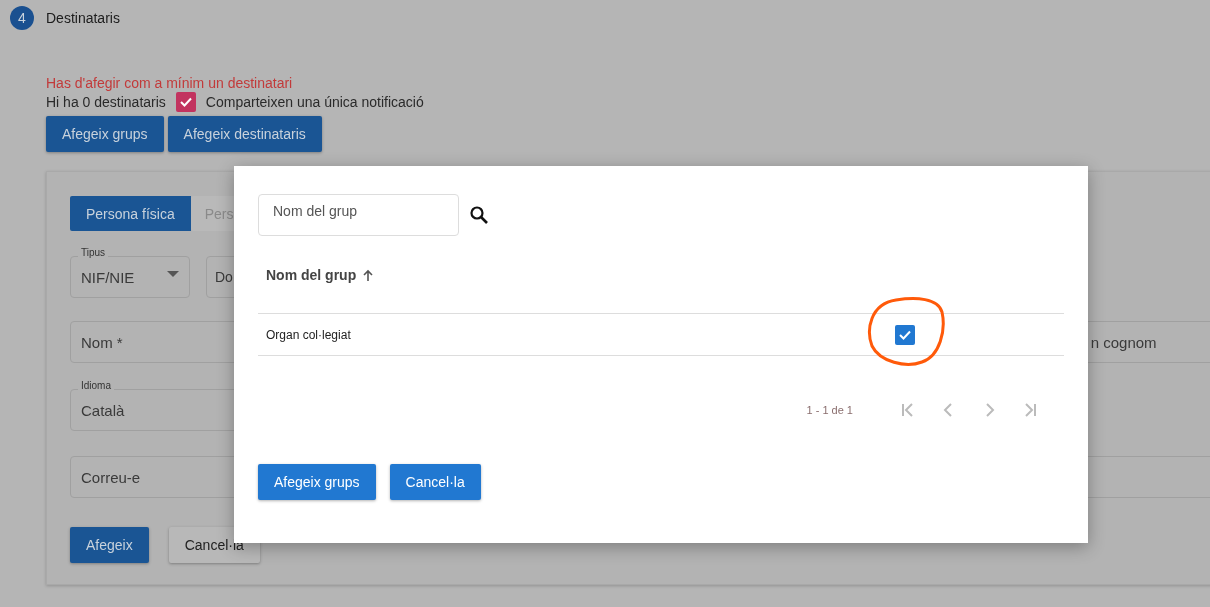 The image size is (1210, 607). What do you see at coordinates (170, 83) in the screenshot?
I see `error-message: Has d'afegir com a mínim un destinatari` at bounding box center [170, 83].